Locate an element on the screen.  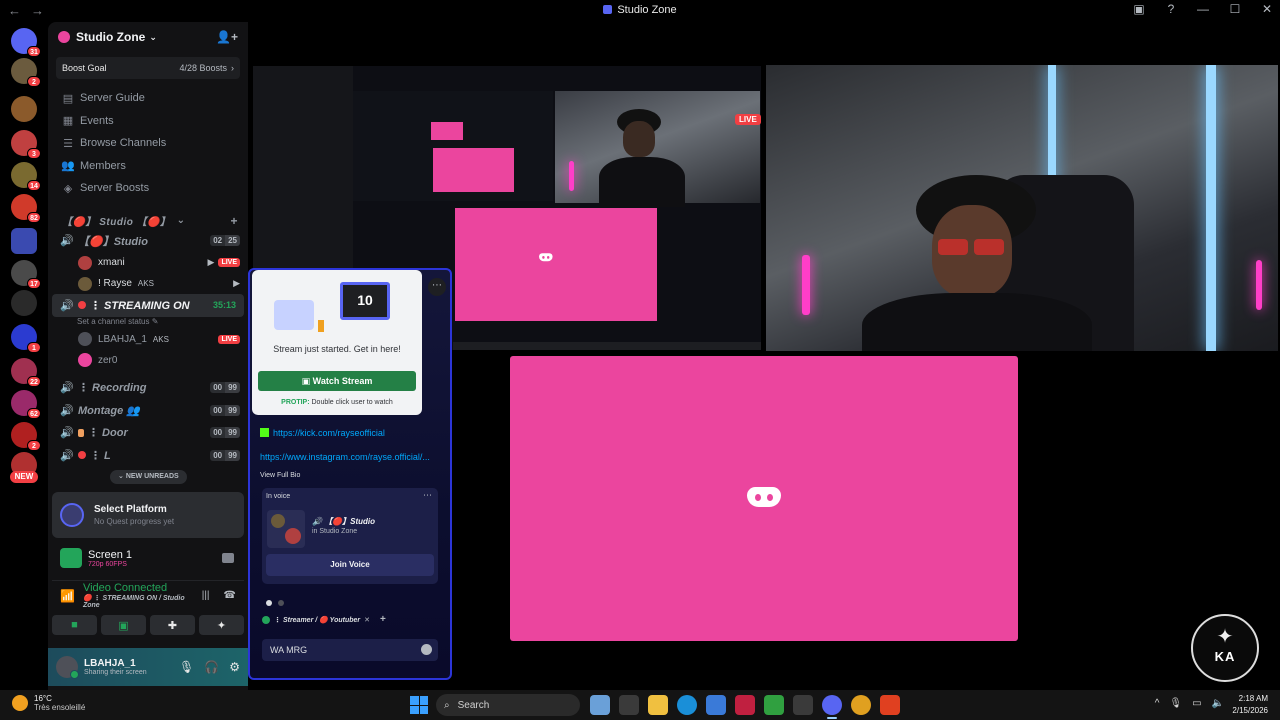
server-icon-studio-zone is located at coordinates (24, 303).